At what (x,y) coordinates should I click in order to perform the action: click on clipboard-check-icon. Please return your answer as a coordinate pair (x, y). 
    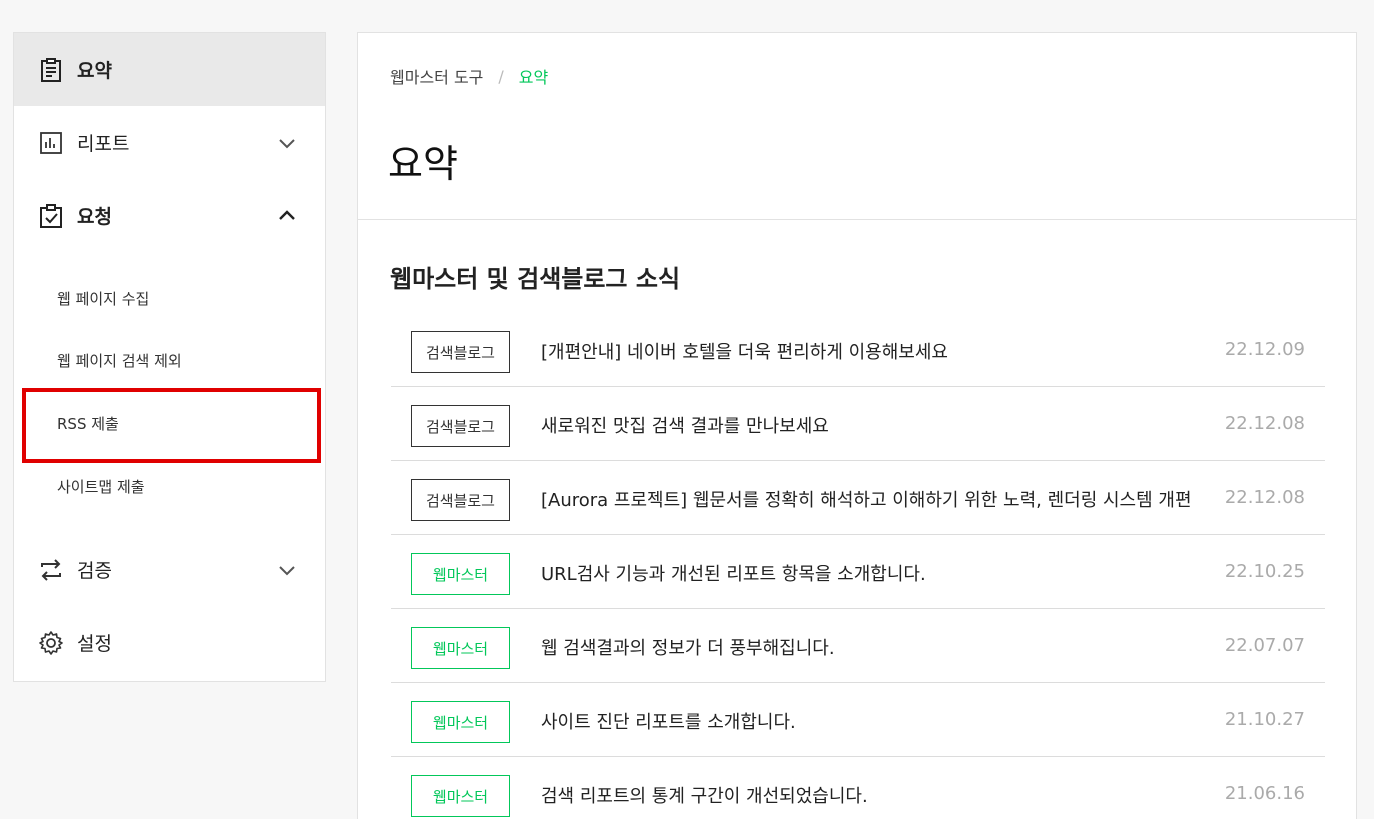
    Looking at the image, I should click on (51, 215).